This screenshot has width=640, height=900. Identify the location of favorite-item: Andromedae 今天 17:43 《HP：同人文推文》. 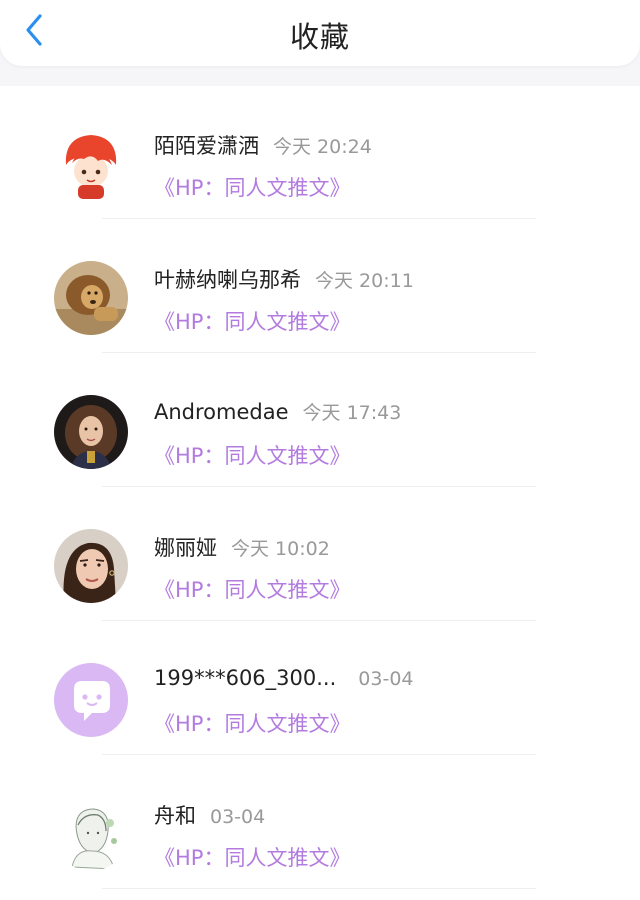
(320, 421).